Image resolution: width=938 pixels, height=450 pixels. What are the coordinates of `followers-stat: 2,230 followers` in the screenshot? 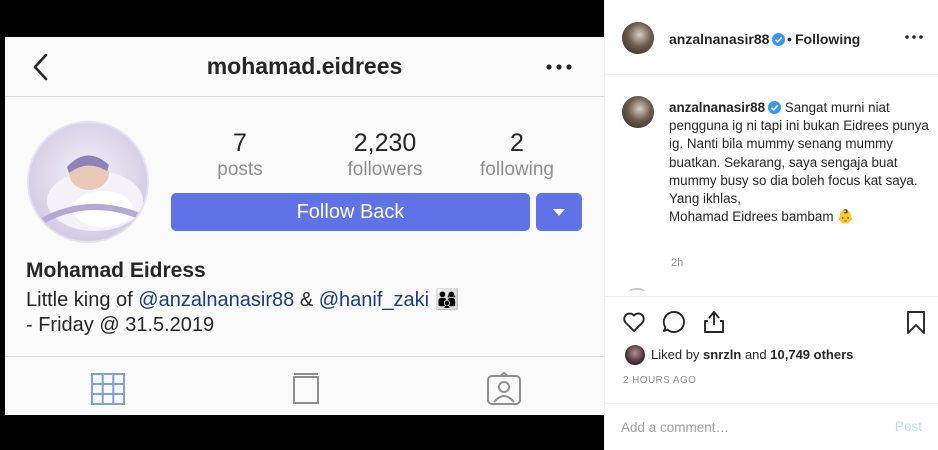 It's located at (385, 155).